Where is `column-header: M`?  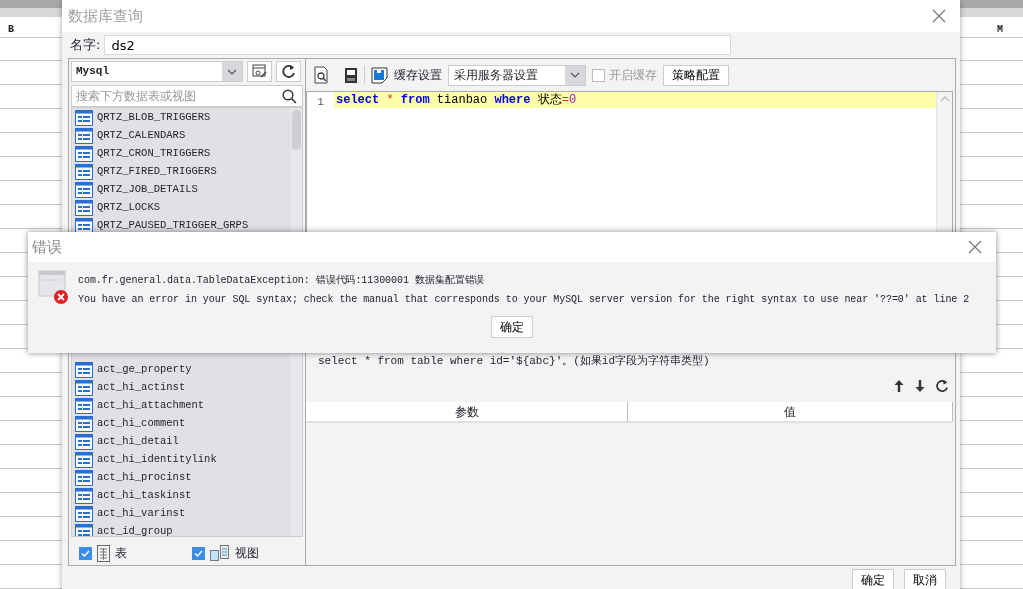 column-header: M is located at coordinates (1000, 29).